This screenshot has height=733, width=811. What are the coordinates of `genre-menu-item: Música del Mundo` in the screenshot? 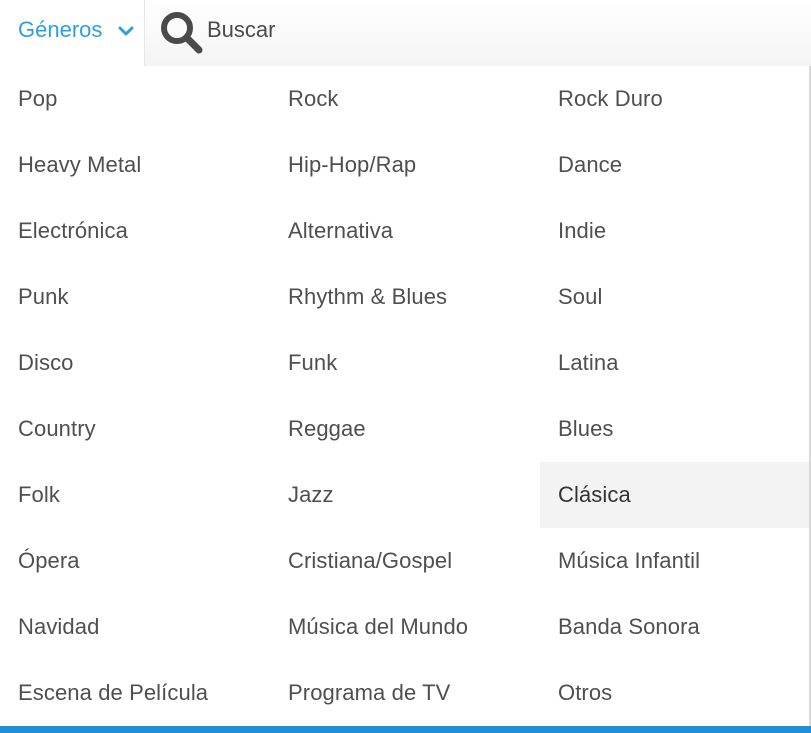 It's located at (405, 627).